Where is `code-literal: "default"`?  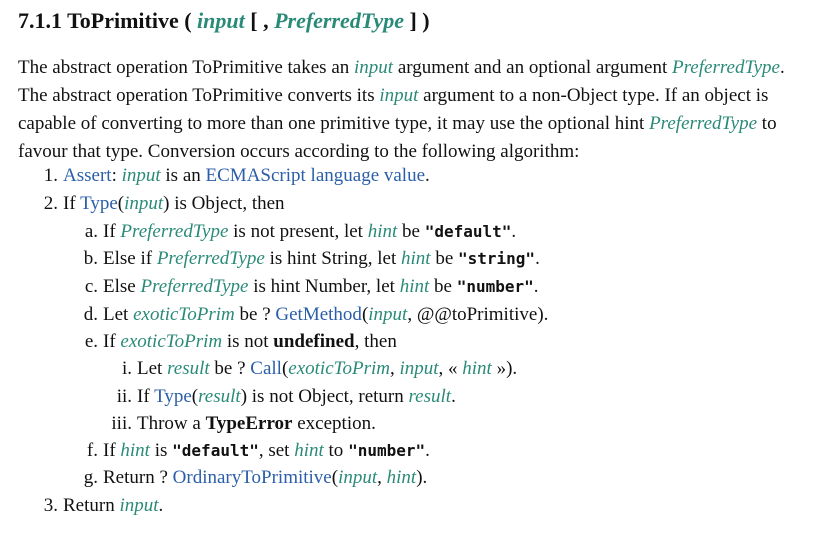 code-literal: "default" is located at coordinates (468, 231).